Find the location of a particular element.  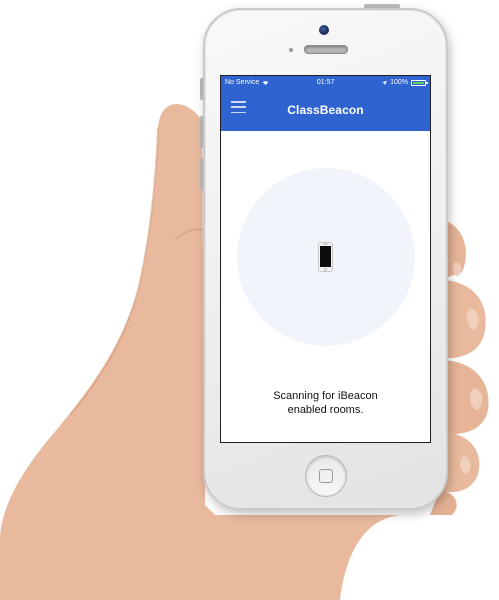

earpiece-speaker is located at coordinates (326, 49).